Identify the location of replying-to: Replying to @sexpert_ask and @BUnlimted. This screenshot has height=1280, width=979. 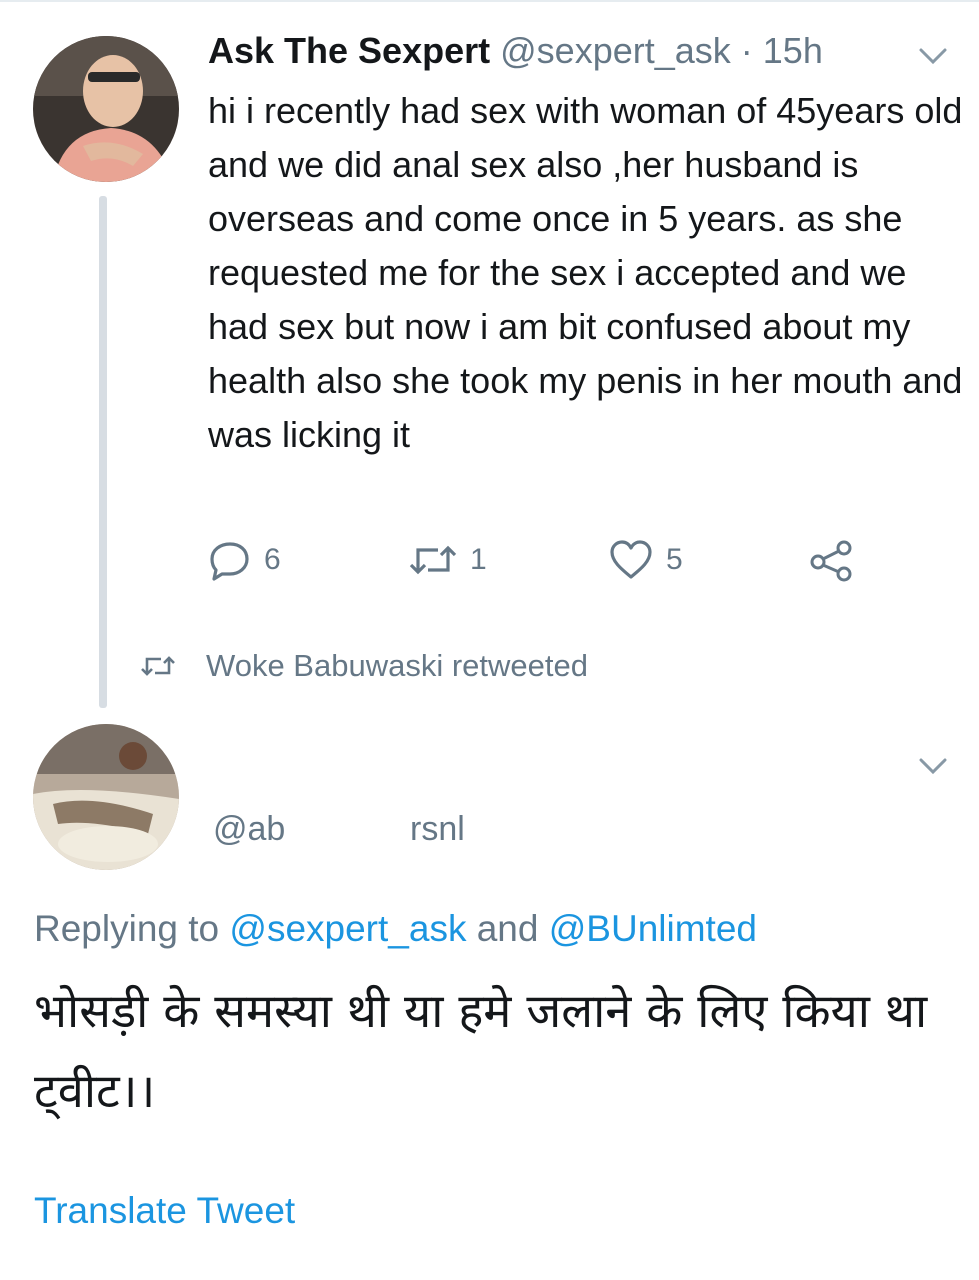
(395, 929).